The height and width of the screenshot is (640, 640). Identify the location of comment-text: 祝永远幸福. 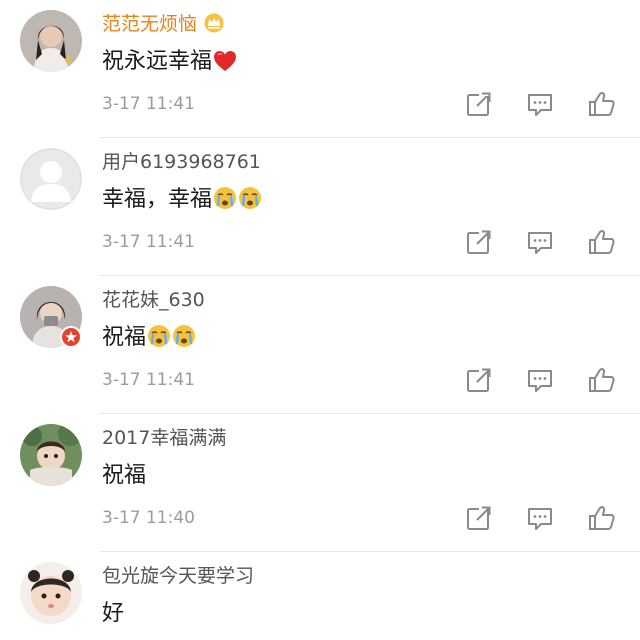
(169, 64).